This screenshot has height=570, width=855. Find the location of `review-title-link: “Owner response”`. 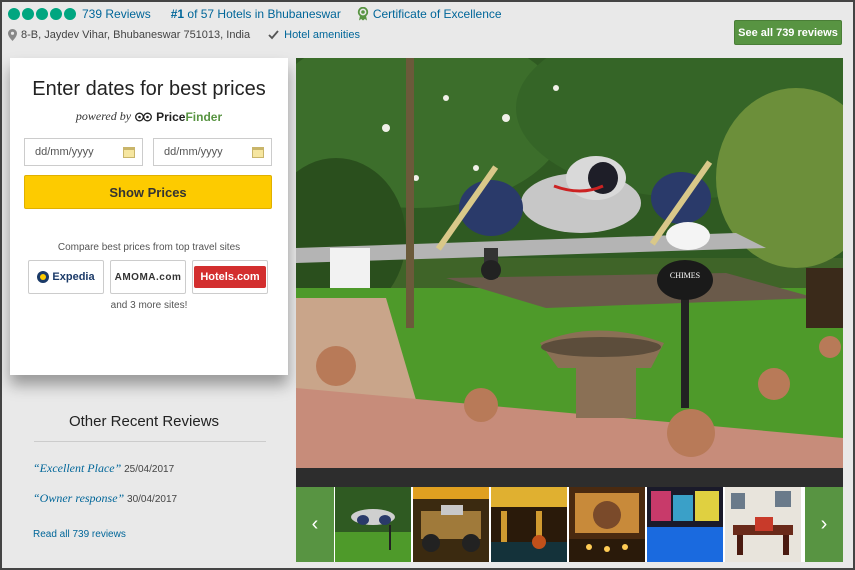

review-title-link: “Owner response” is located at coordinates (78, 498).